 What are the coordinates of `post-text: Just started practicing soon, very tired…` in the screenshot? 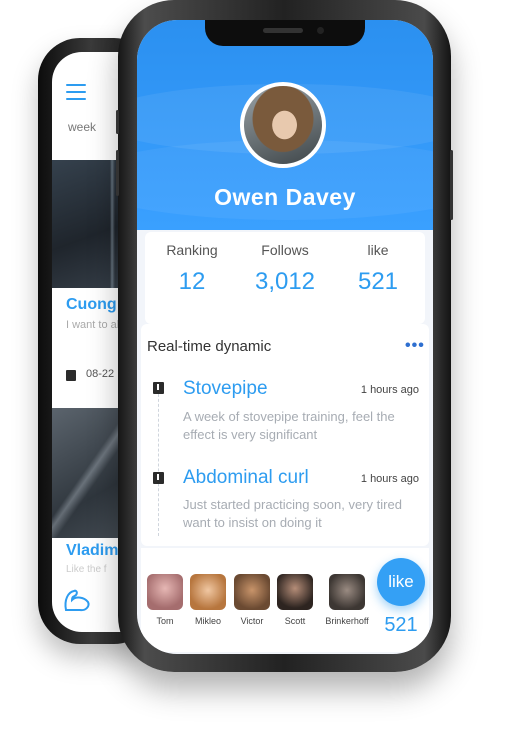 It's located at (292, 513).